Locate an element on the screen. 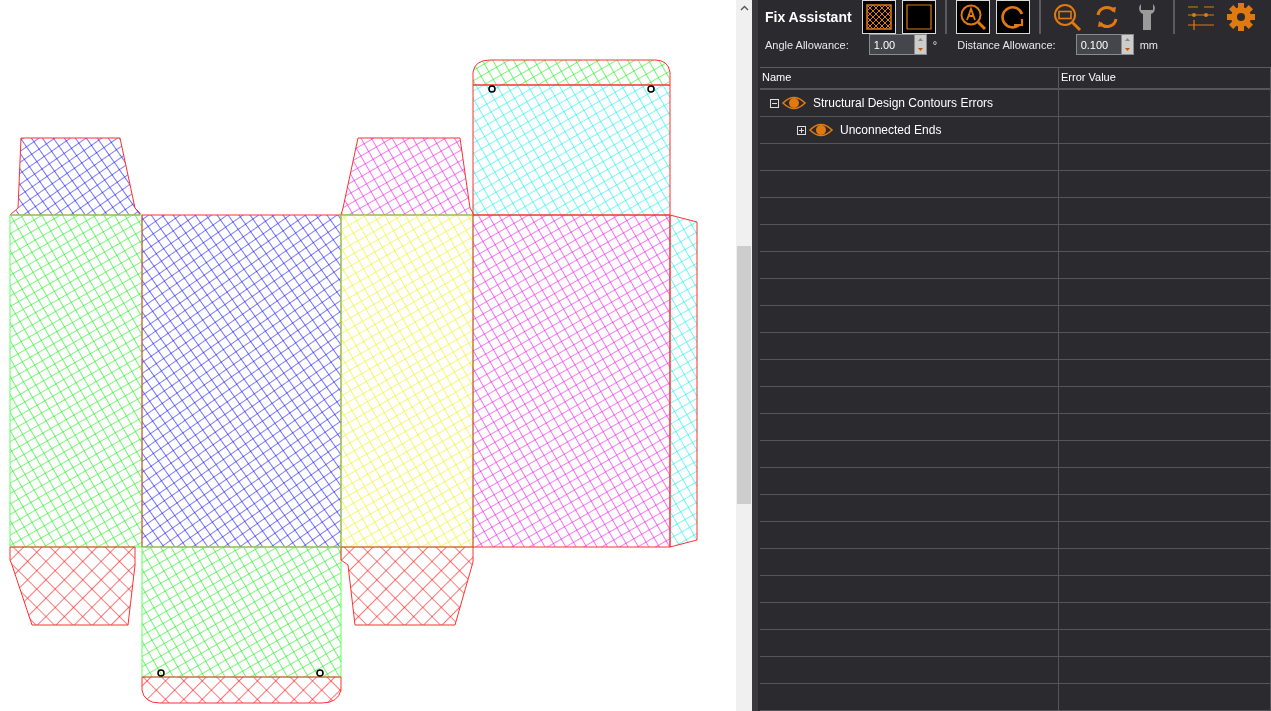 The height and width of the screenshot is (711, 1271). hatch-fill-button is located at coordinates (878, 17).